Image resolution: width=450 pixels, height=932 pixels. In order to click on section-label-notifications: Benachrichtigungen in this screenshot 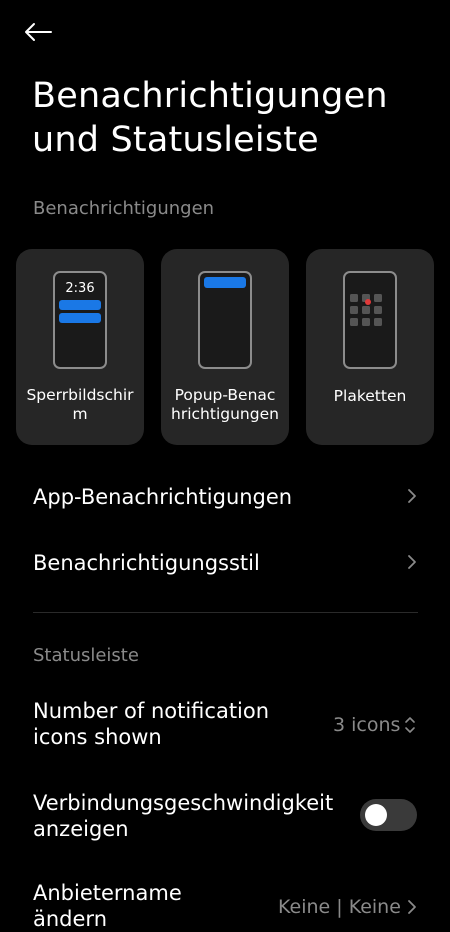, I will do `click(124, 208)`.